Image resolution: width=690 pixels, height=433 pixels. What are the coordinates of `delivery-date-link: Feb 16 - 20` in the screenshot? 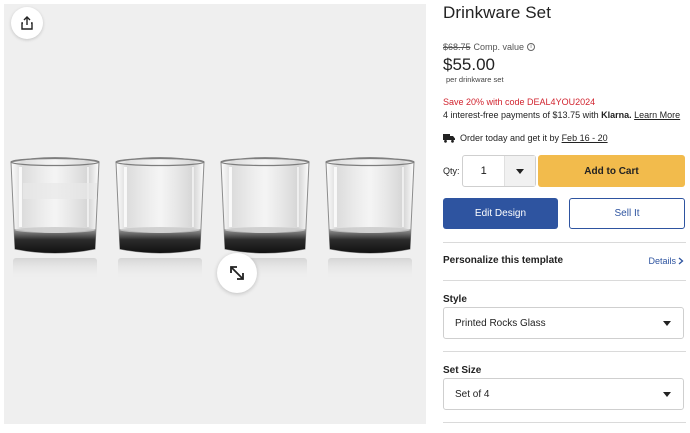 It's located at (585, 138).